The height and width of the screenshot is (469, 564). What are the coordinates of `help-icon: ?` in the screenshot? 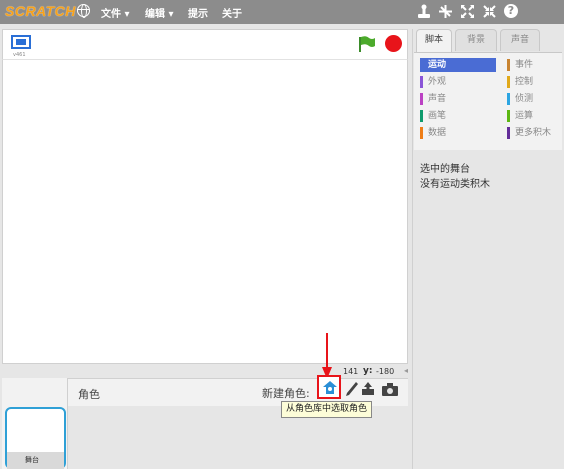 It's located at (511, 11).